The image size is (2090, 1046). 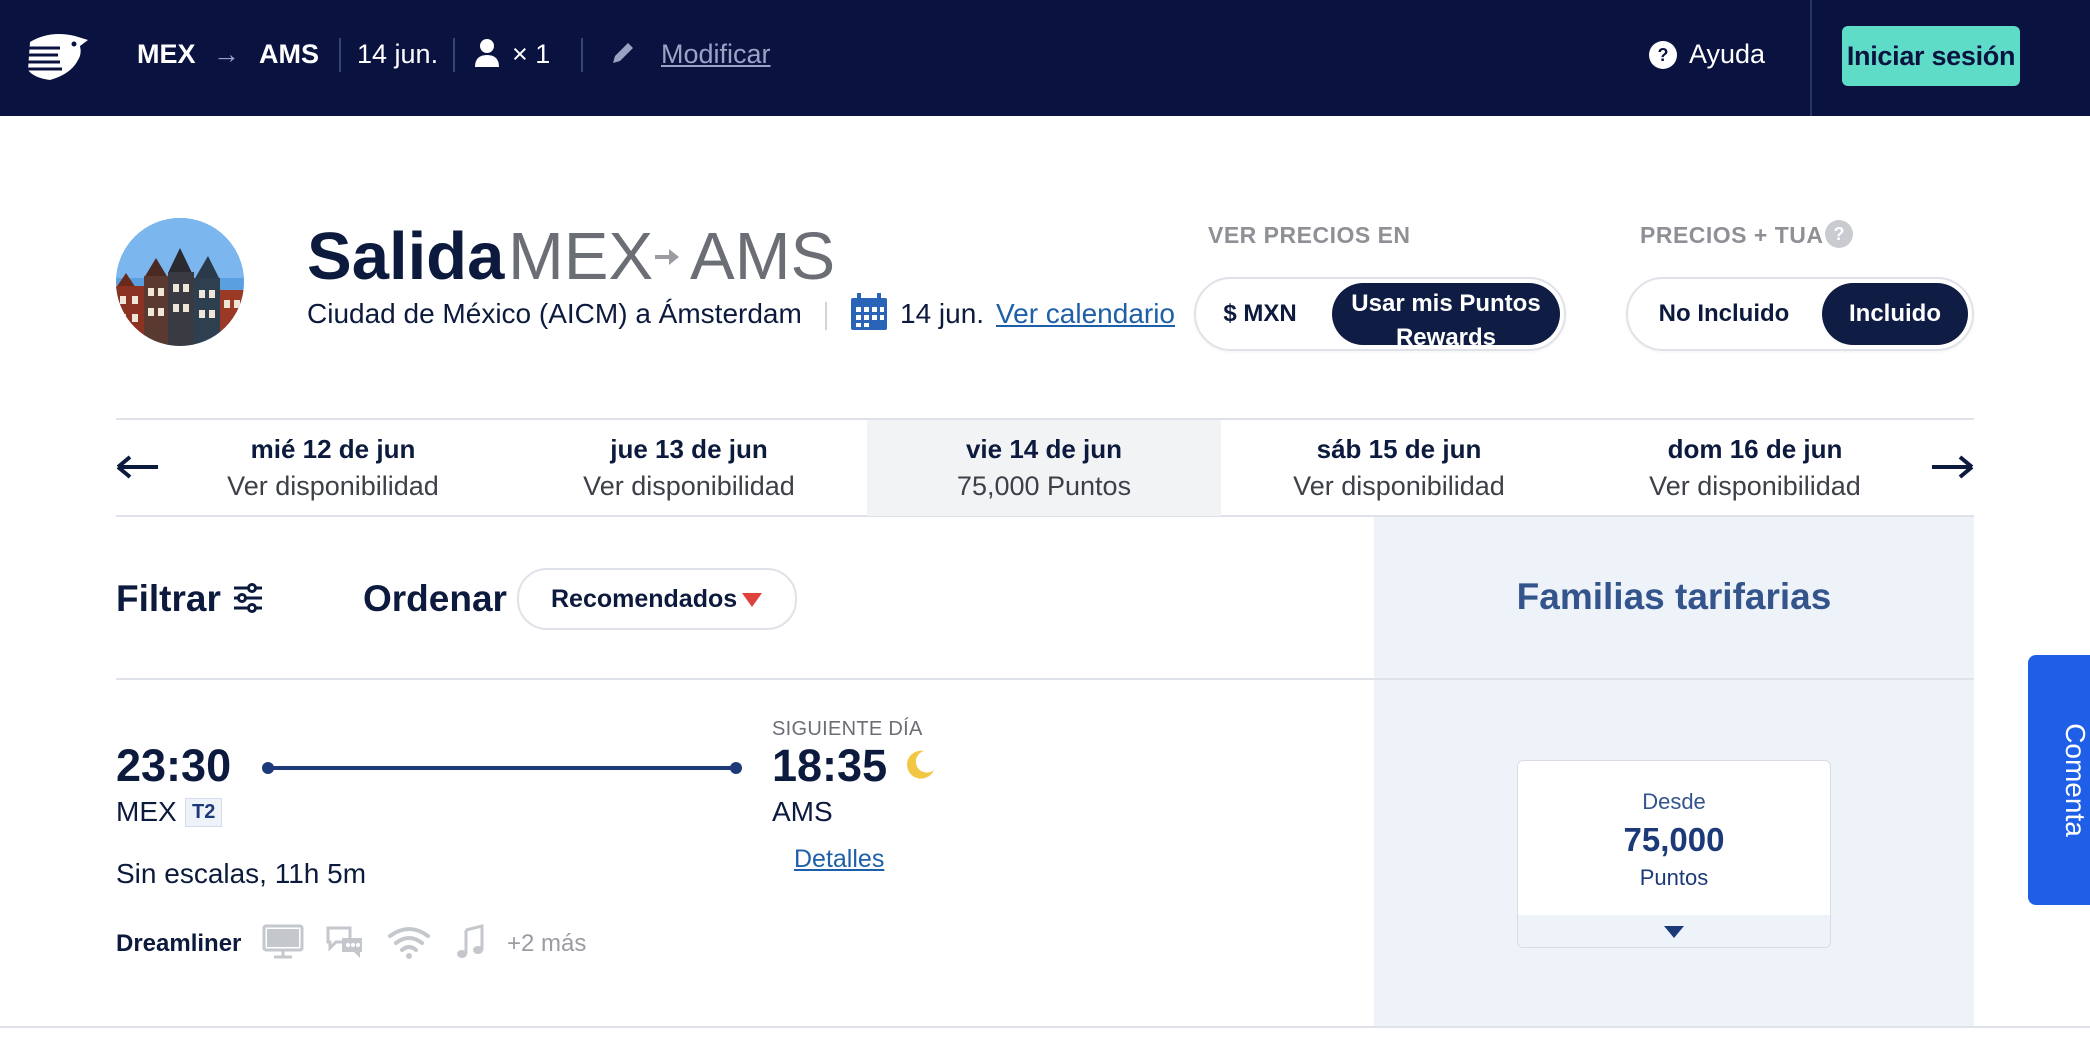 I want to click on terminal-badge: T2, so click(x=204, y=812).